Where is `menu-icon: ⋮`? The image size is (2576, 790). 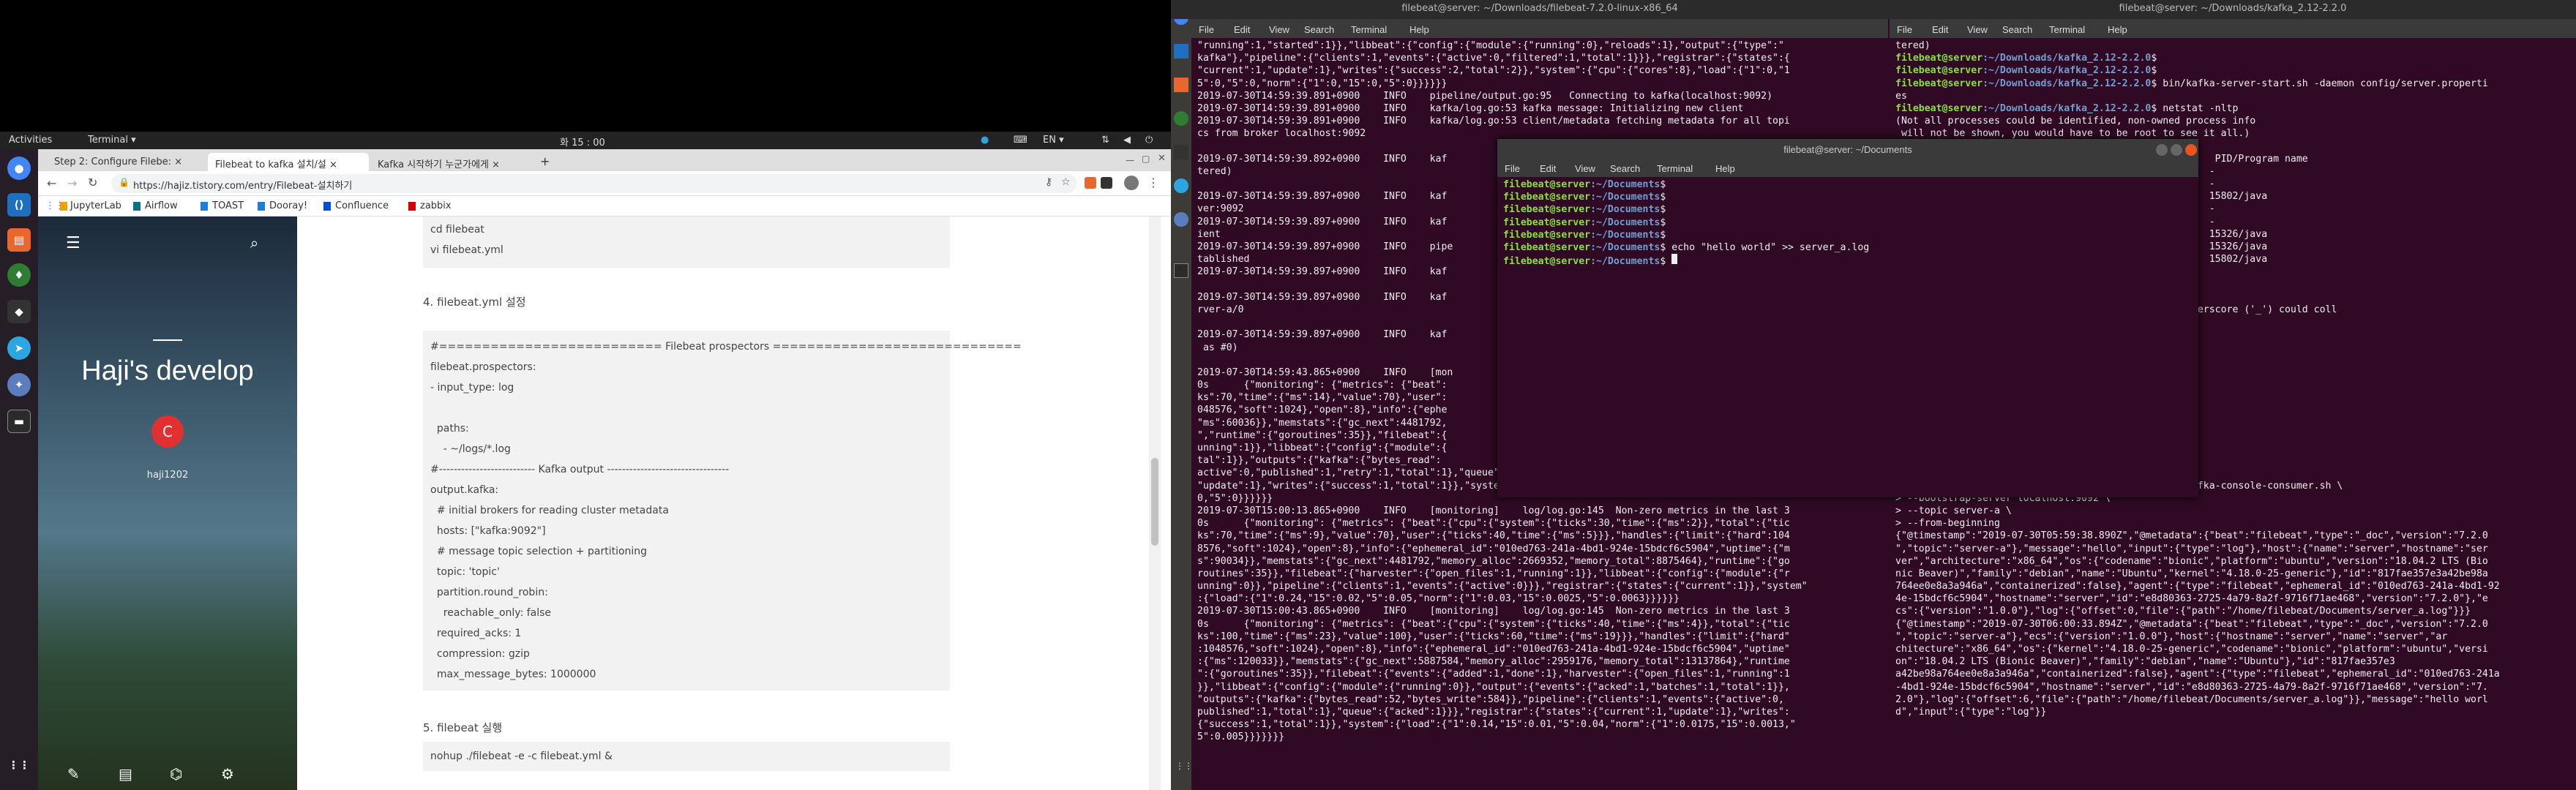 menu-icon: ⋮ is located at coordinates (1153, 182).